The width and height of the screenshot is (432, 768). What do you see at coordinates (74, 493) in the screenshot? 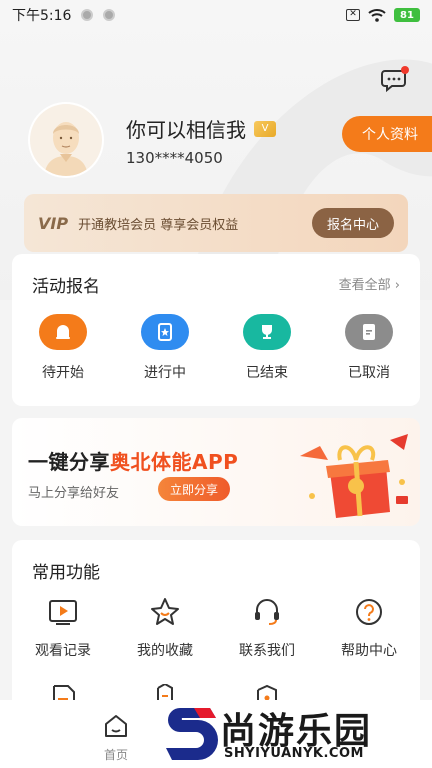
I see `share-subtitle: 马上分享给好友` at bounding box center [74, 493].